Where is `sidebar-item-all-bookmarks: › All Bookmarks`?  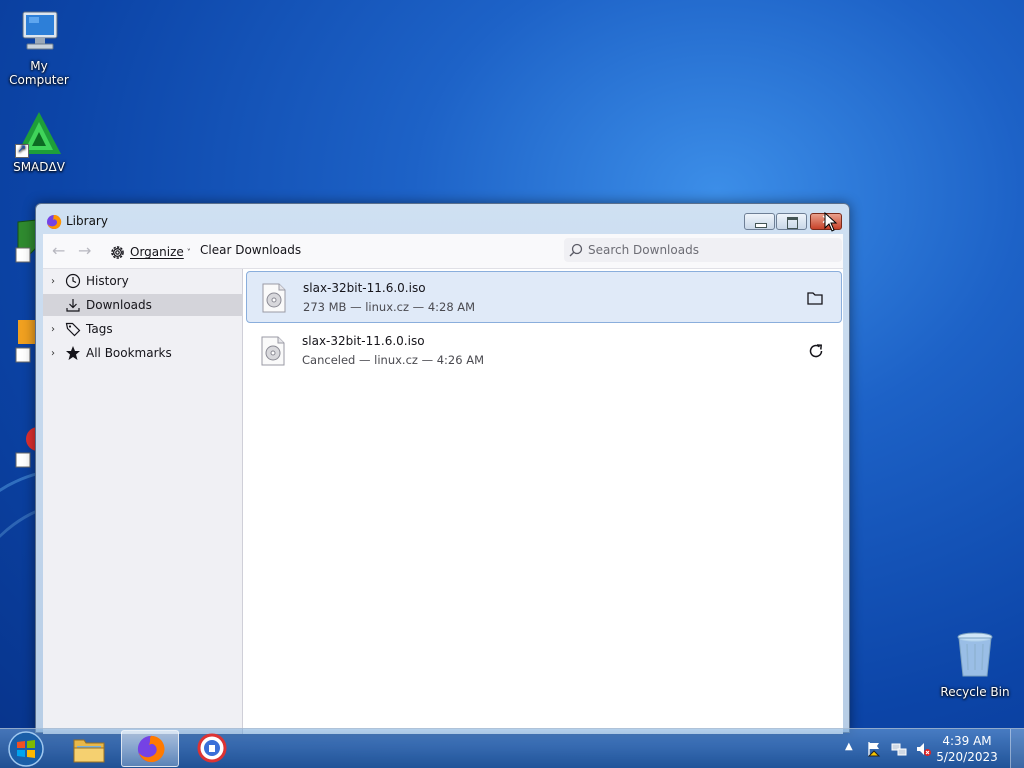
sidebar-item-all-bookmarks: › All Bookmarks is located at coordinates (143, 353).